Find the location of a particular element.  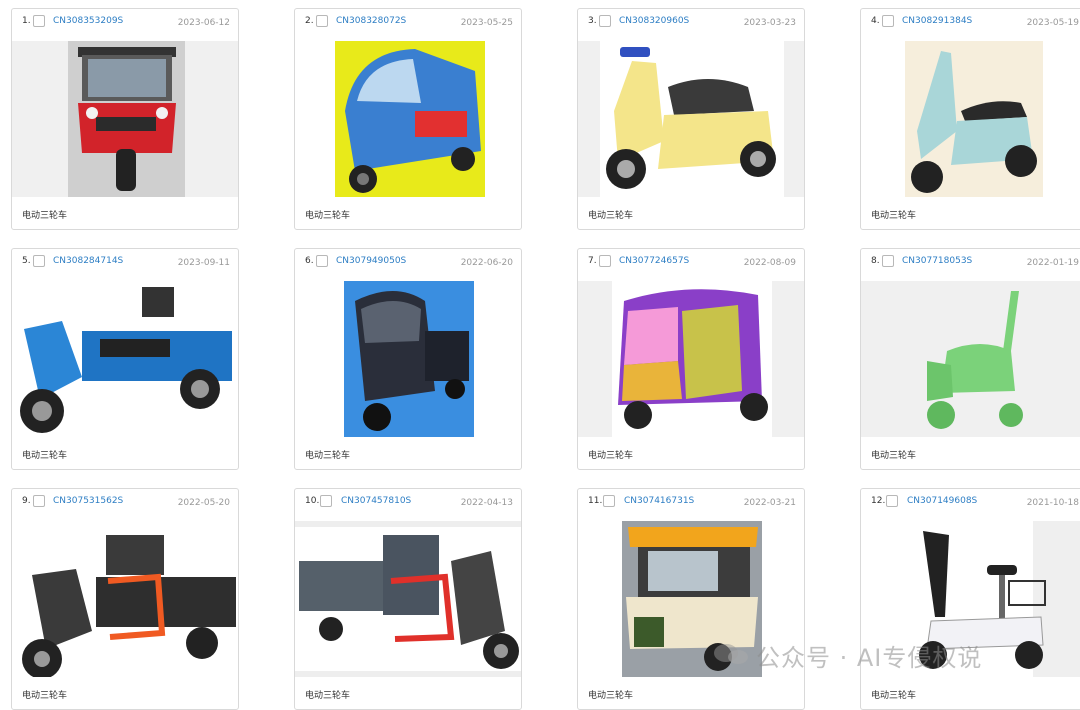

publication-date: 2022-05-20 is located at coordinates (203, 503).